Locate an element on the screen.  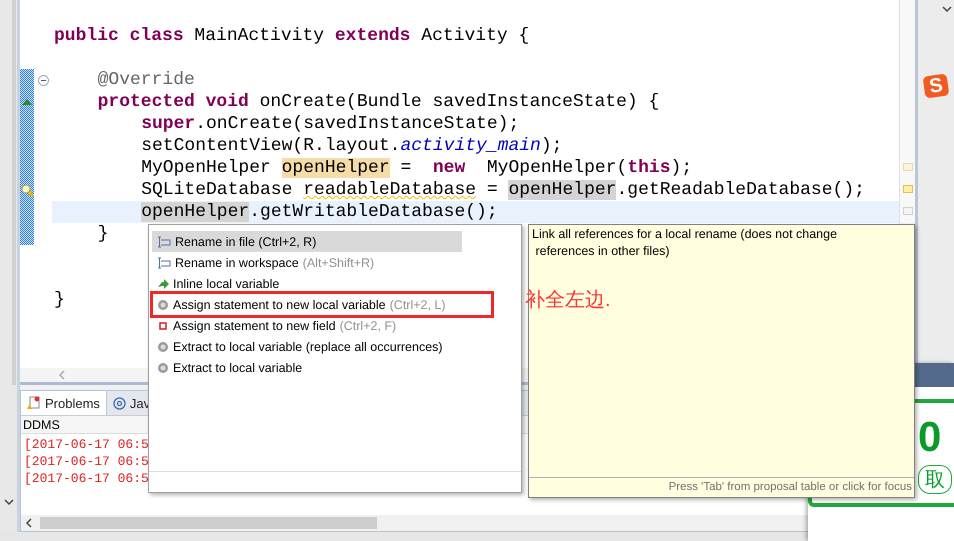
info-text: Link all references for a local rename (does not change references in other files) is located at coordinates (684, 243).